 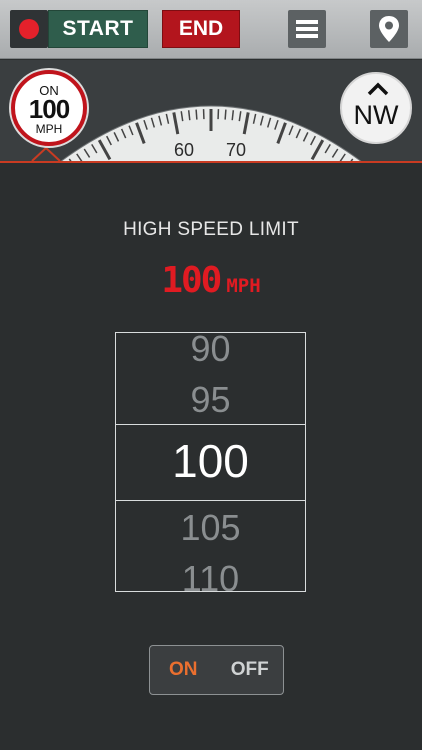 What do you see at coordinates (378, 89) in the screenshot?
I see `chevron-up-icon` at bounding box center [378, 89].